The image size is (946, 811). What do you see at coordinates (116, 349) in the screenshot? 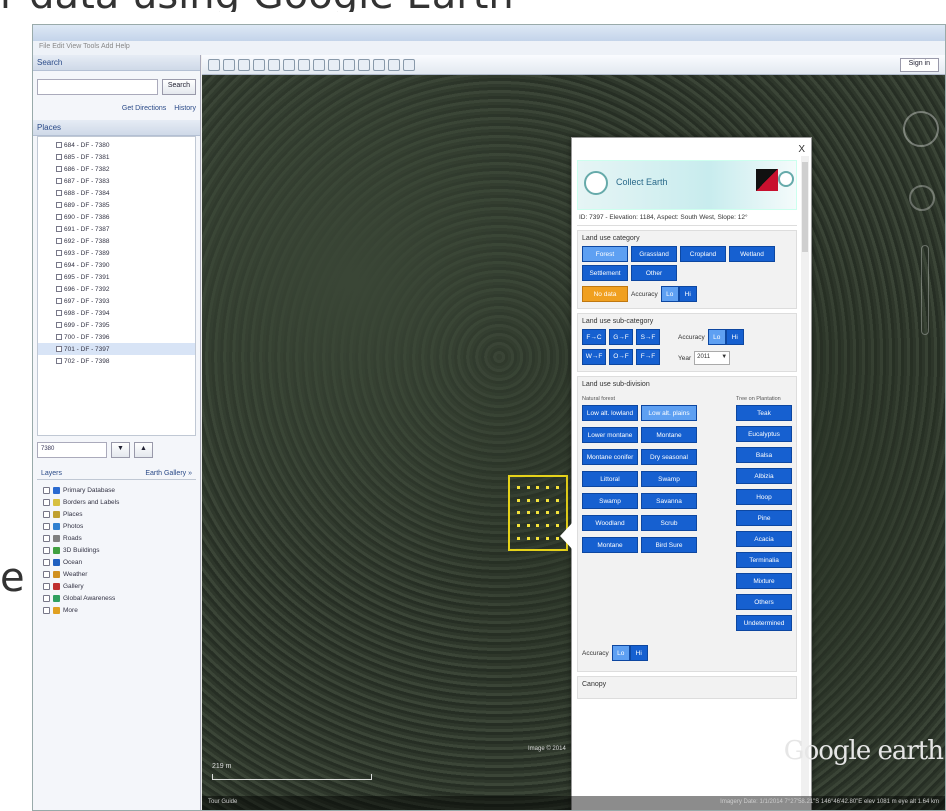
I see `place-item: 701 - DF - 7397` at bounding box center [116, 349].